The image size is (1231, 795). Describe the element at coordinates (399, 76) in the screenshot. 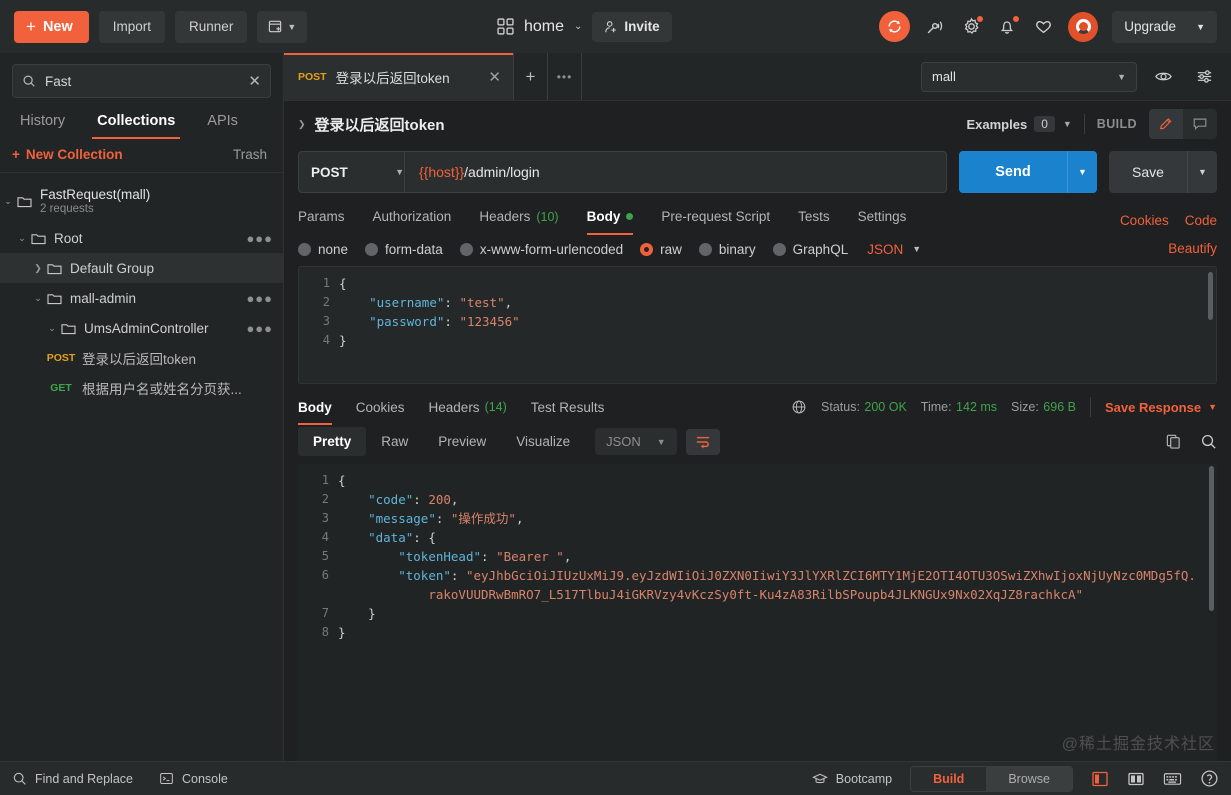

I see `request-tab-login-token: POST 登录以后返回token ✕` at that location.